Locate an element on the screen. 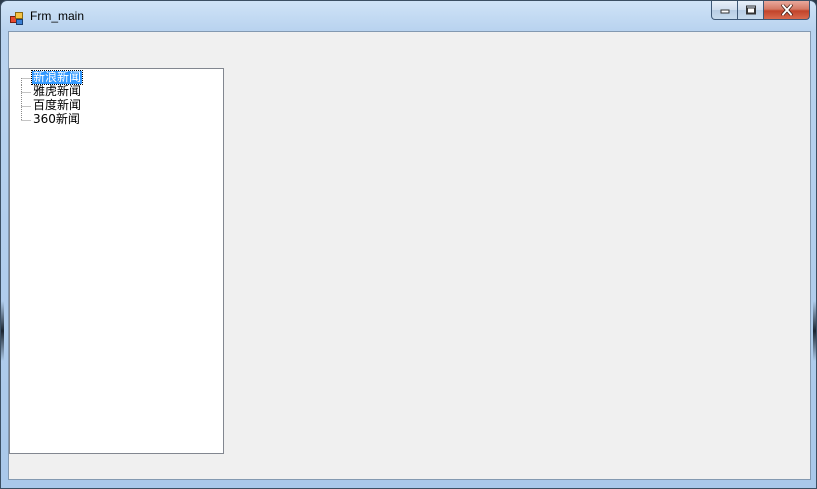 Image resolution: width=817 pixels, height=489 pixels. tree-node-label: 360新闻 is located at coordinates (56, 119).